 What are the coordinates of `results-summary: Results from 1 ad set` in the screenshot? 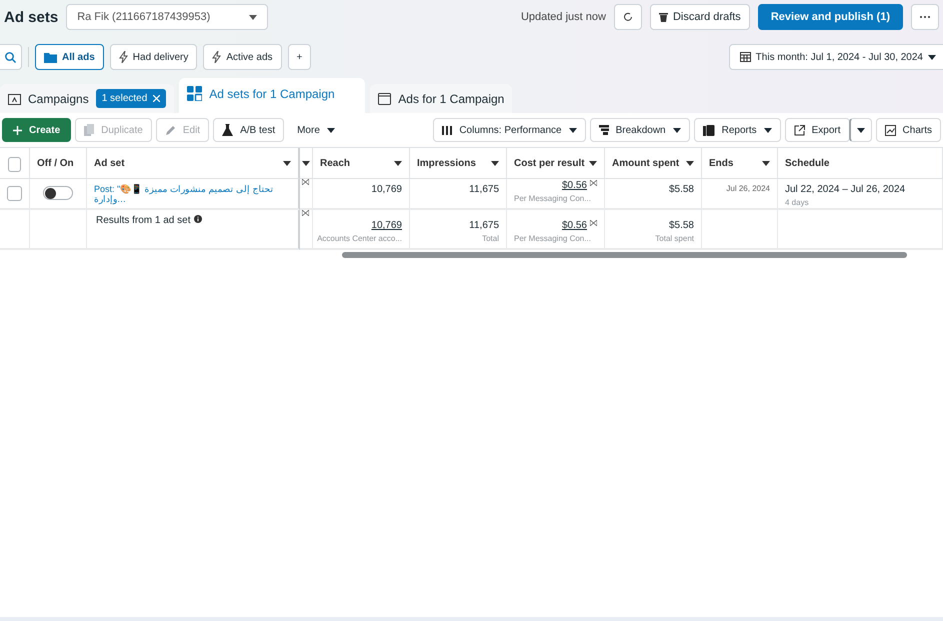 It's located at (142, 220).